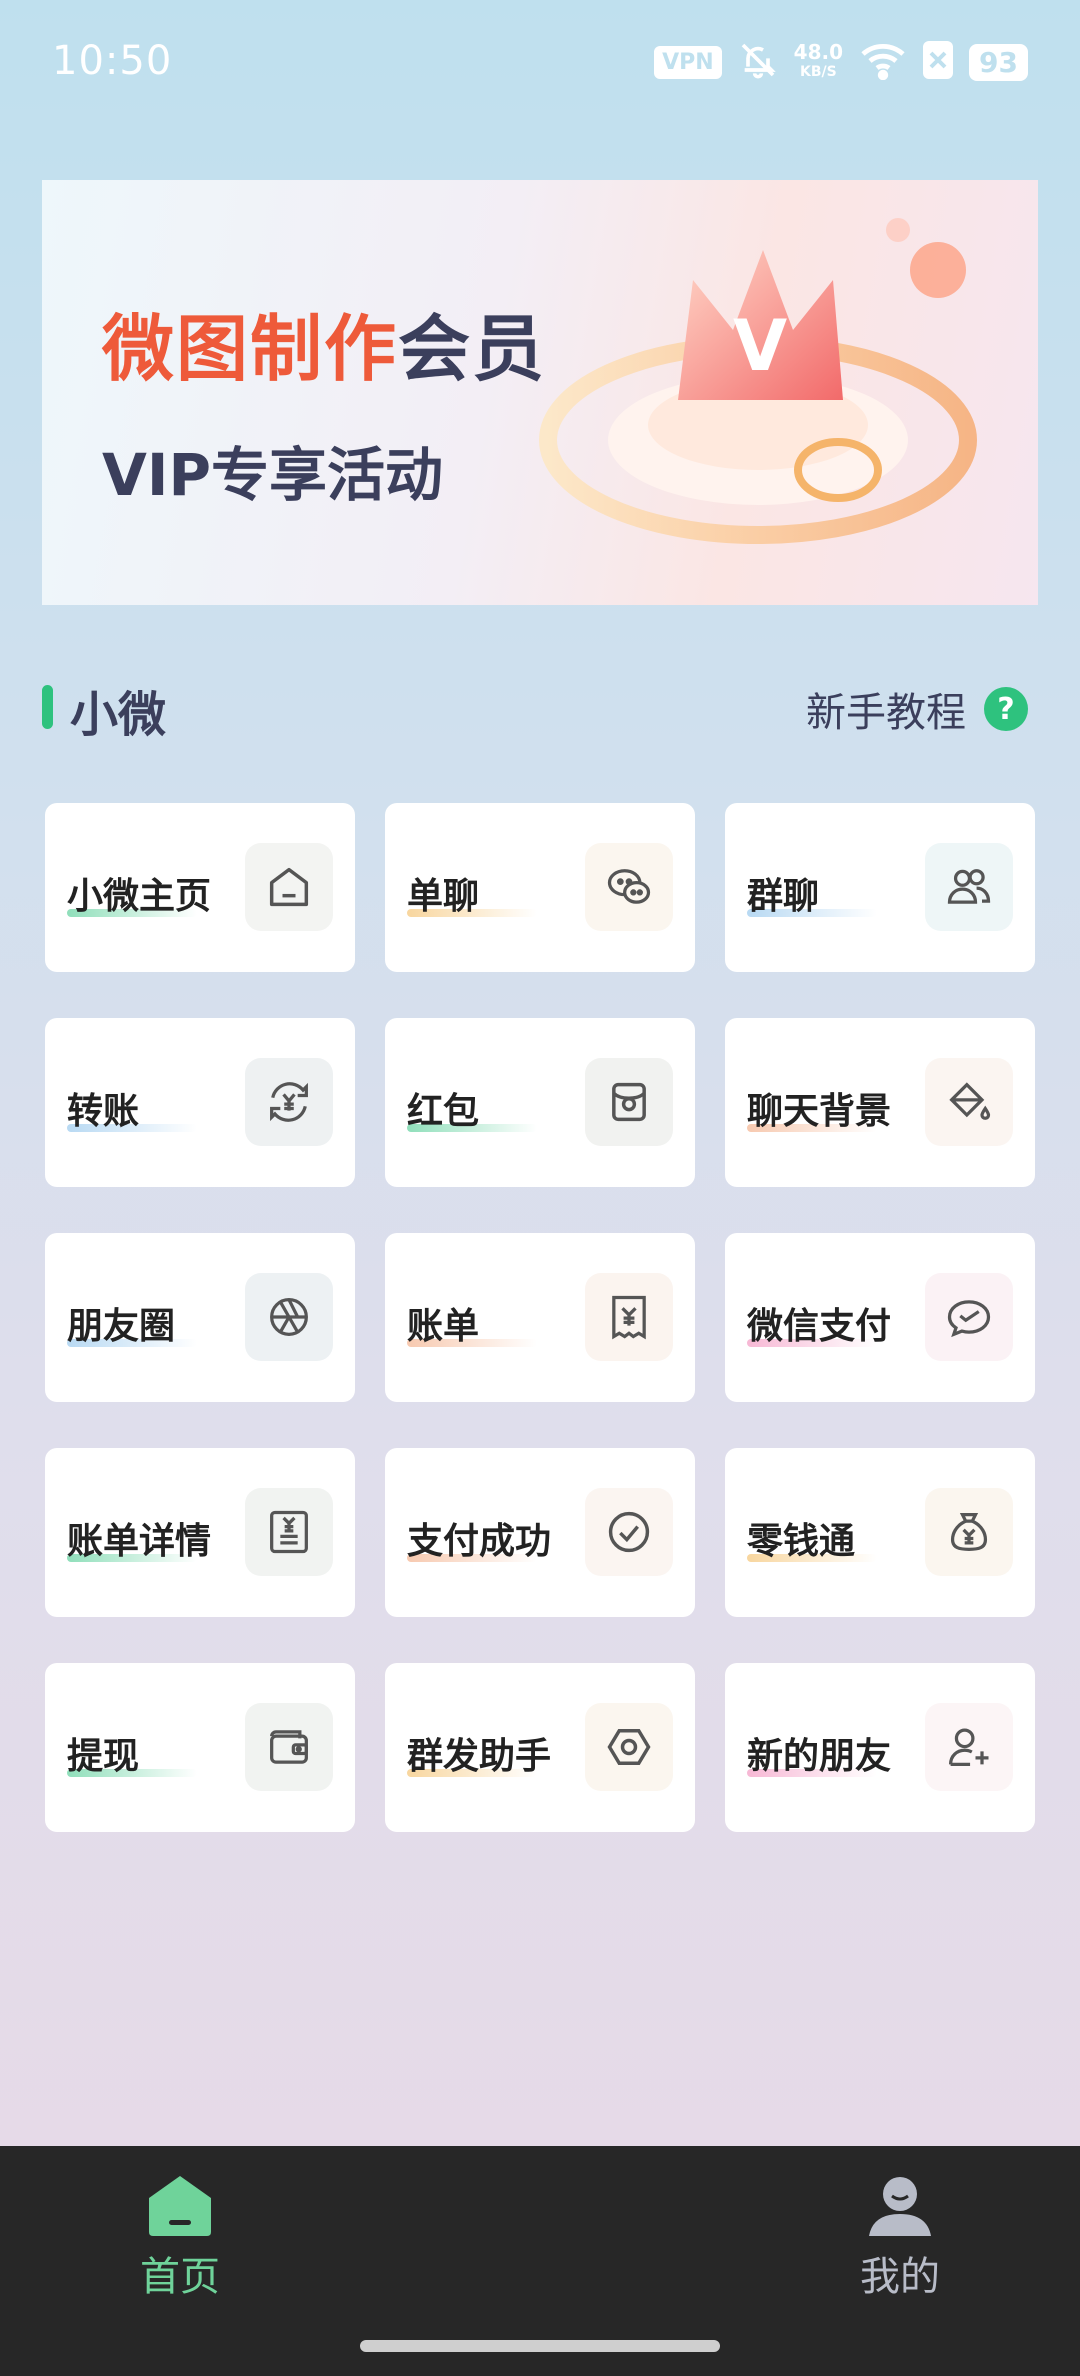  Describe the element at coordinates (818, 60) in the screenshot. I see `net-speed: 48.0 KB/S` at that location.